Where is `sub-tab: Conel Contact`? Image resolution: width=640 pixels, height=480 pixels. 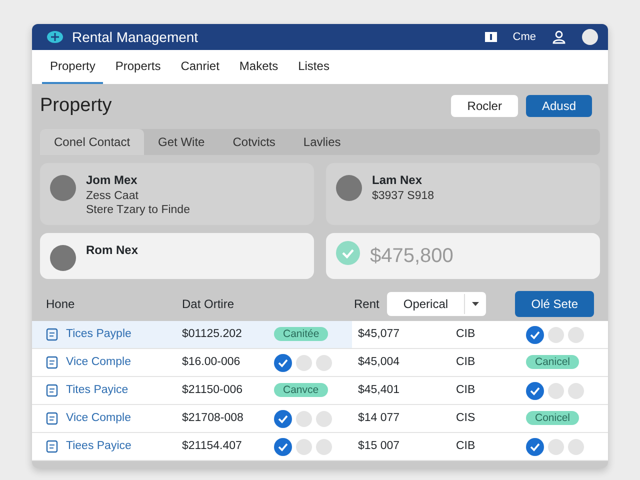 sub-tab: Conel Contact is located at coordinates (92, 141).